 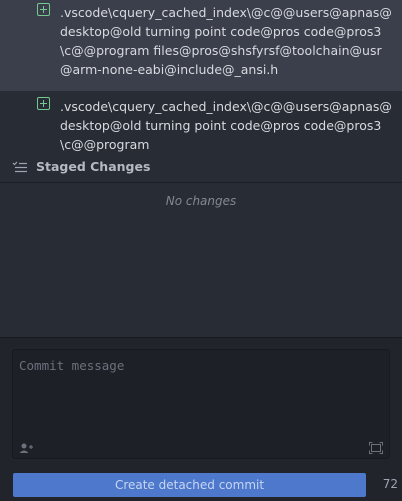 What do you see at coordinates (26, 448) in the screenshot?
I see `person-add-icon` at bounding box center [26, 448].